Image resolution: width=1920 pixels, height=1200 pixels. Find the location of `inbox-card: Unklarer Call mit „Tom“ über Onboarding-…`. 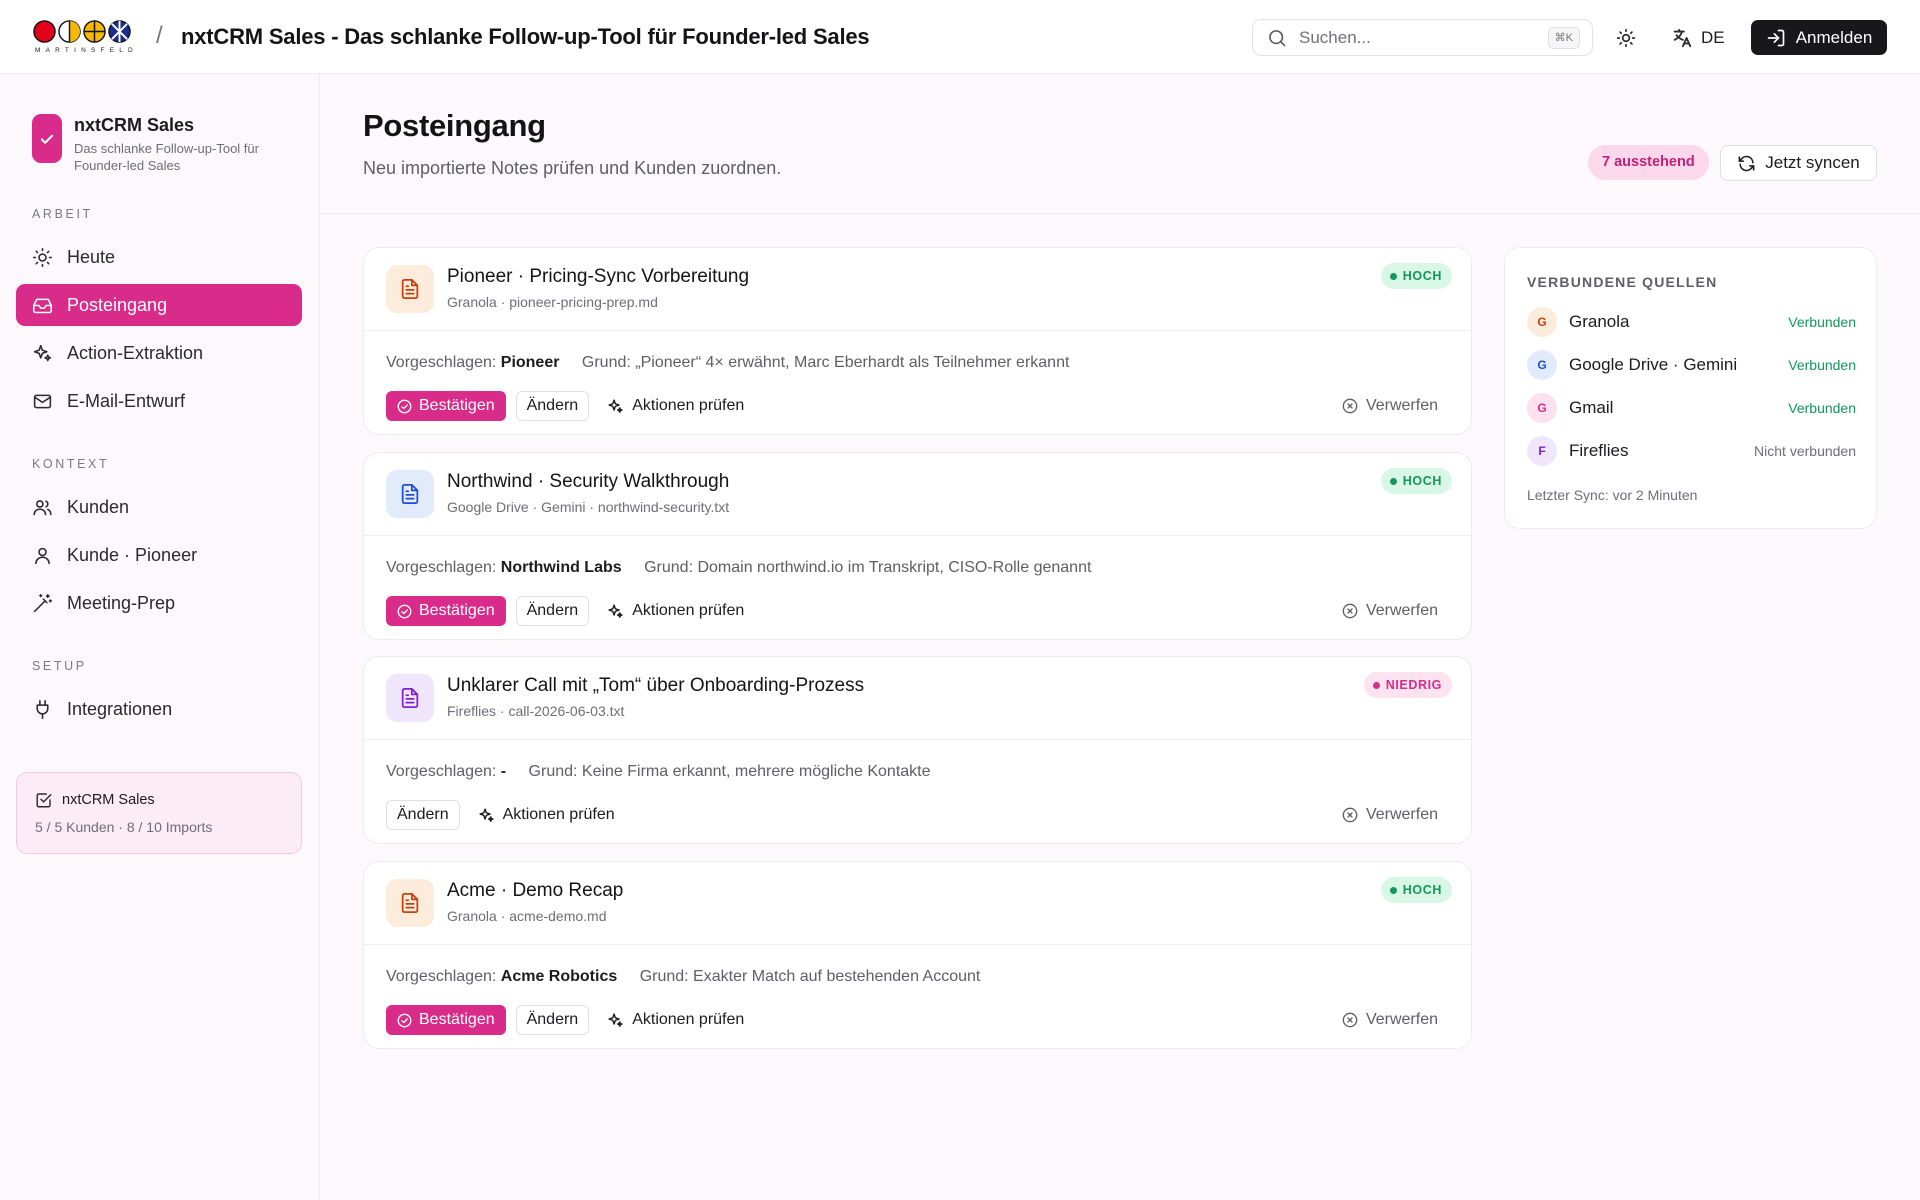

inbox-card: Unklarer Call mit „Tom“ über Onboarding-… is located at coordinates (917, 750).